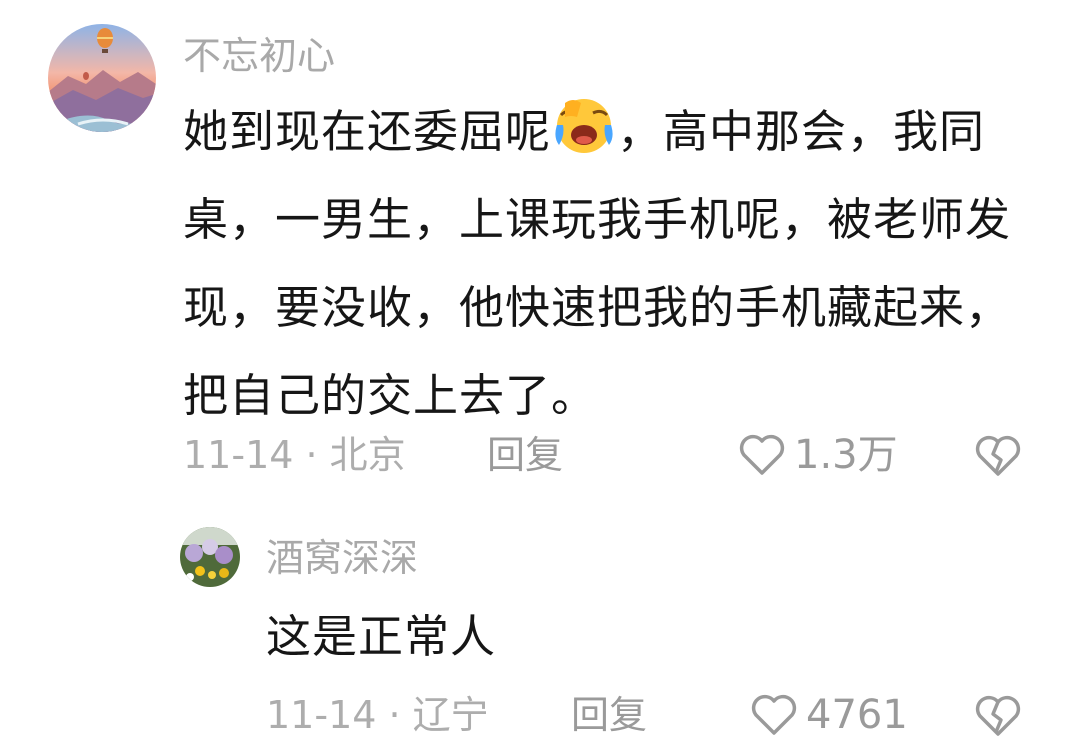  I want to click on comment-date-location: 11-14 · 北京, so click(294, 455).